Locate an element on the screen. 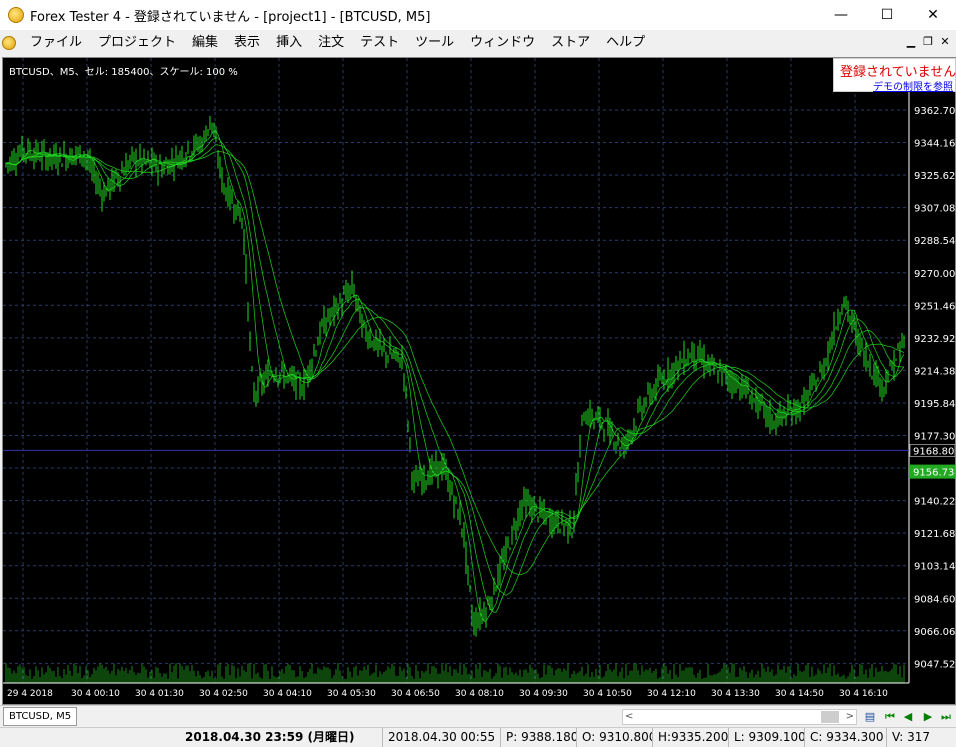 The height and width of the screenshot is (747, 956). status-volume: V: 317 is located at coordinates (921, 737).